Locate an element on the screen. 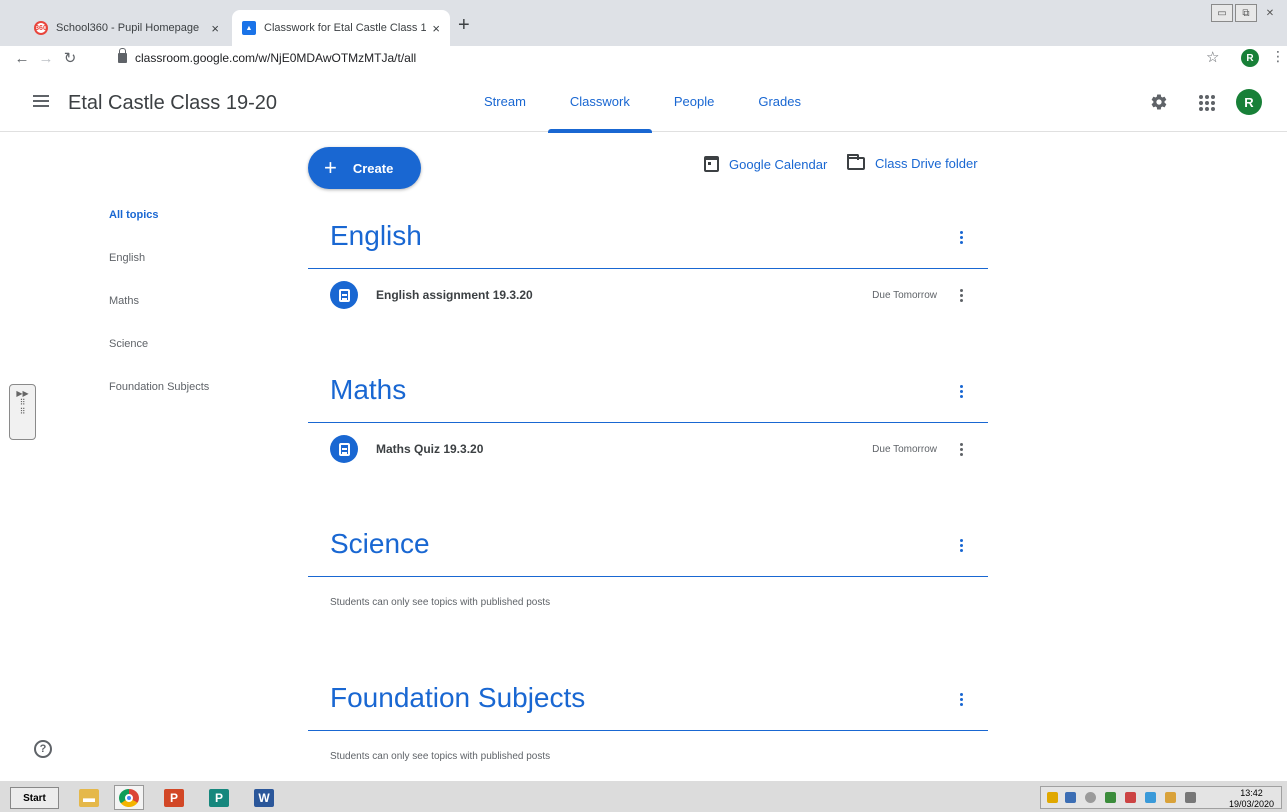 This screenshot has width=1287, height=812. create-label: Create is located at coordinates (373, 168).